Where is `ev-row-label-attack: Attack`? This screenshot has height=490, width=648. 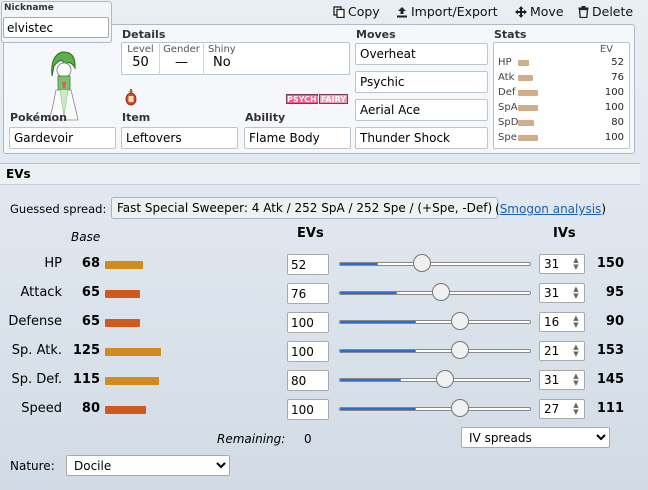 ev-row-label-attack: Attack is located at coordinates (31, 294).